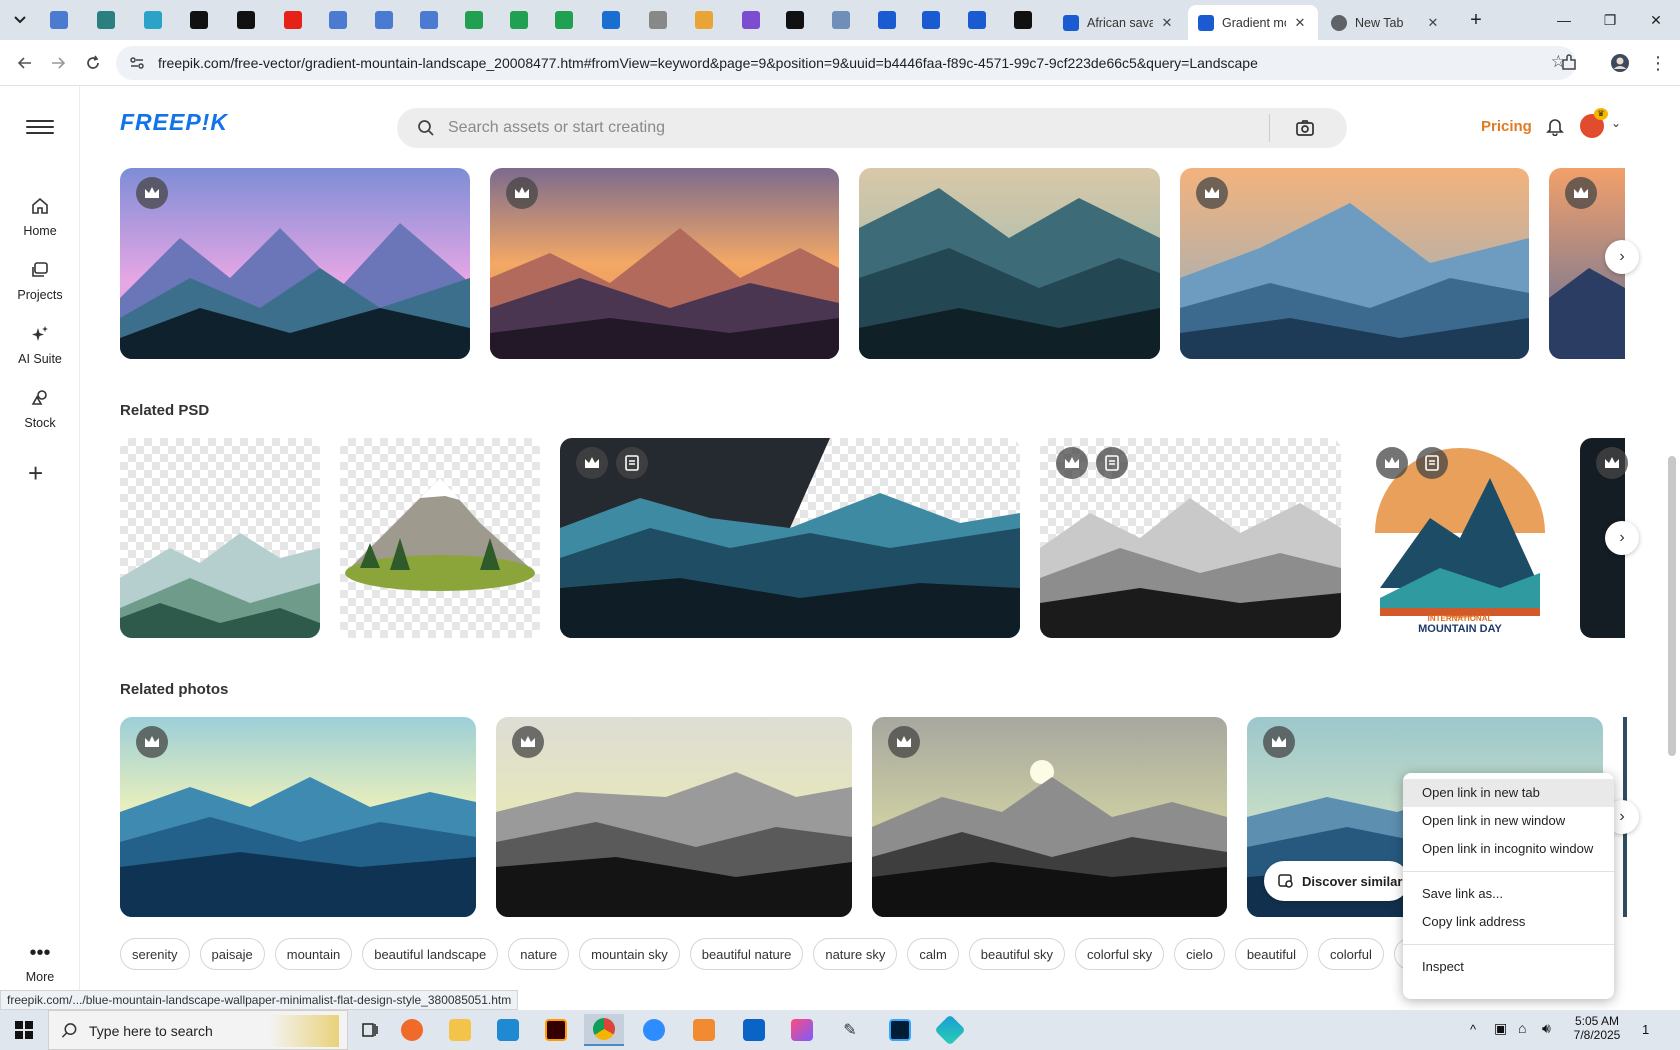 The image size is (1680, 1050). Describe the element at coordinates (848, 128) in the screenshot. I see `search-input` at that location.